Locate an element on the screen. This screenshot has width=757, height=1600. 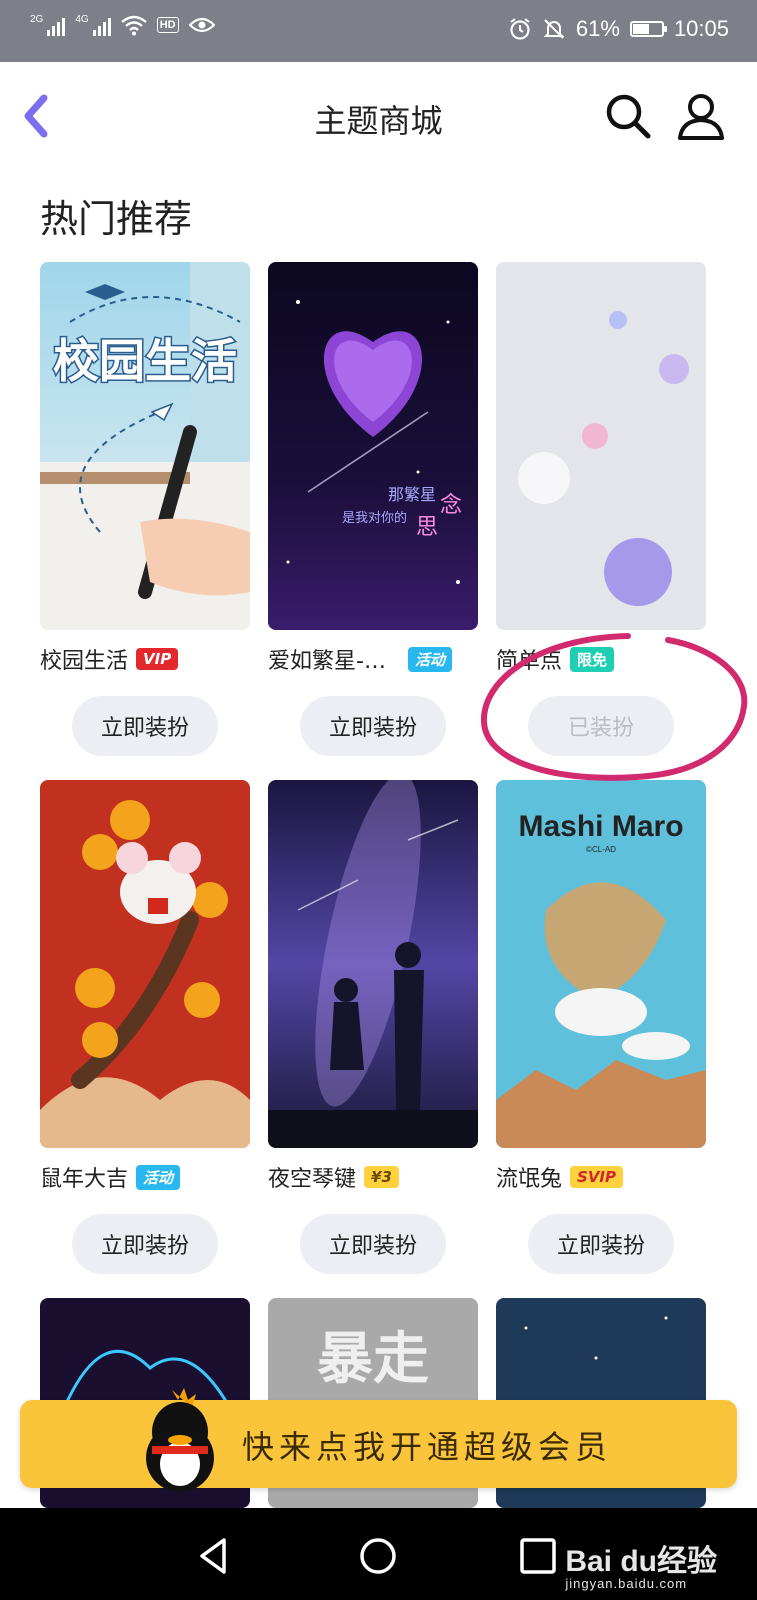
theme-card: 鼠年大吉 活动 立即装扮 is located at coordinates (145, 1027).